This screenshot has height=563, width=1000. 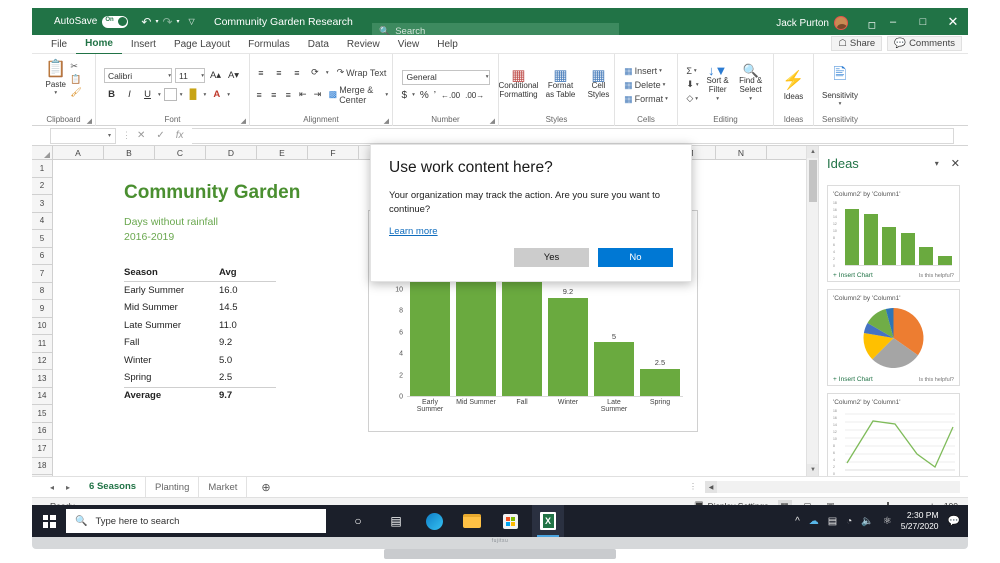 I want to click on clear-icon: ◇ ▾, so click(x=692, y=98).